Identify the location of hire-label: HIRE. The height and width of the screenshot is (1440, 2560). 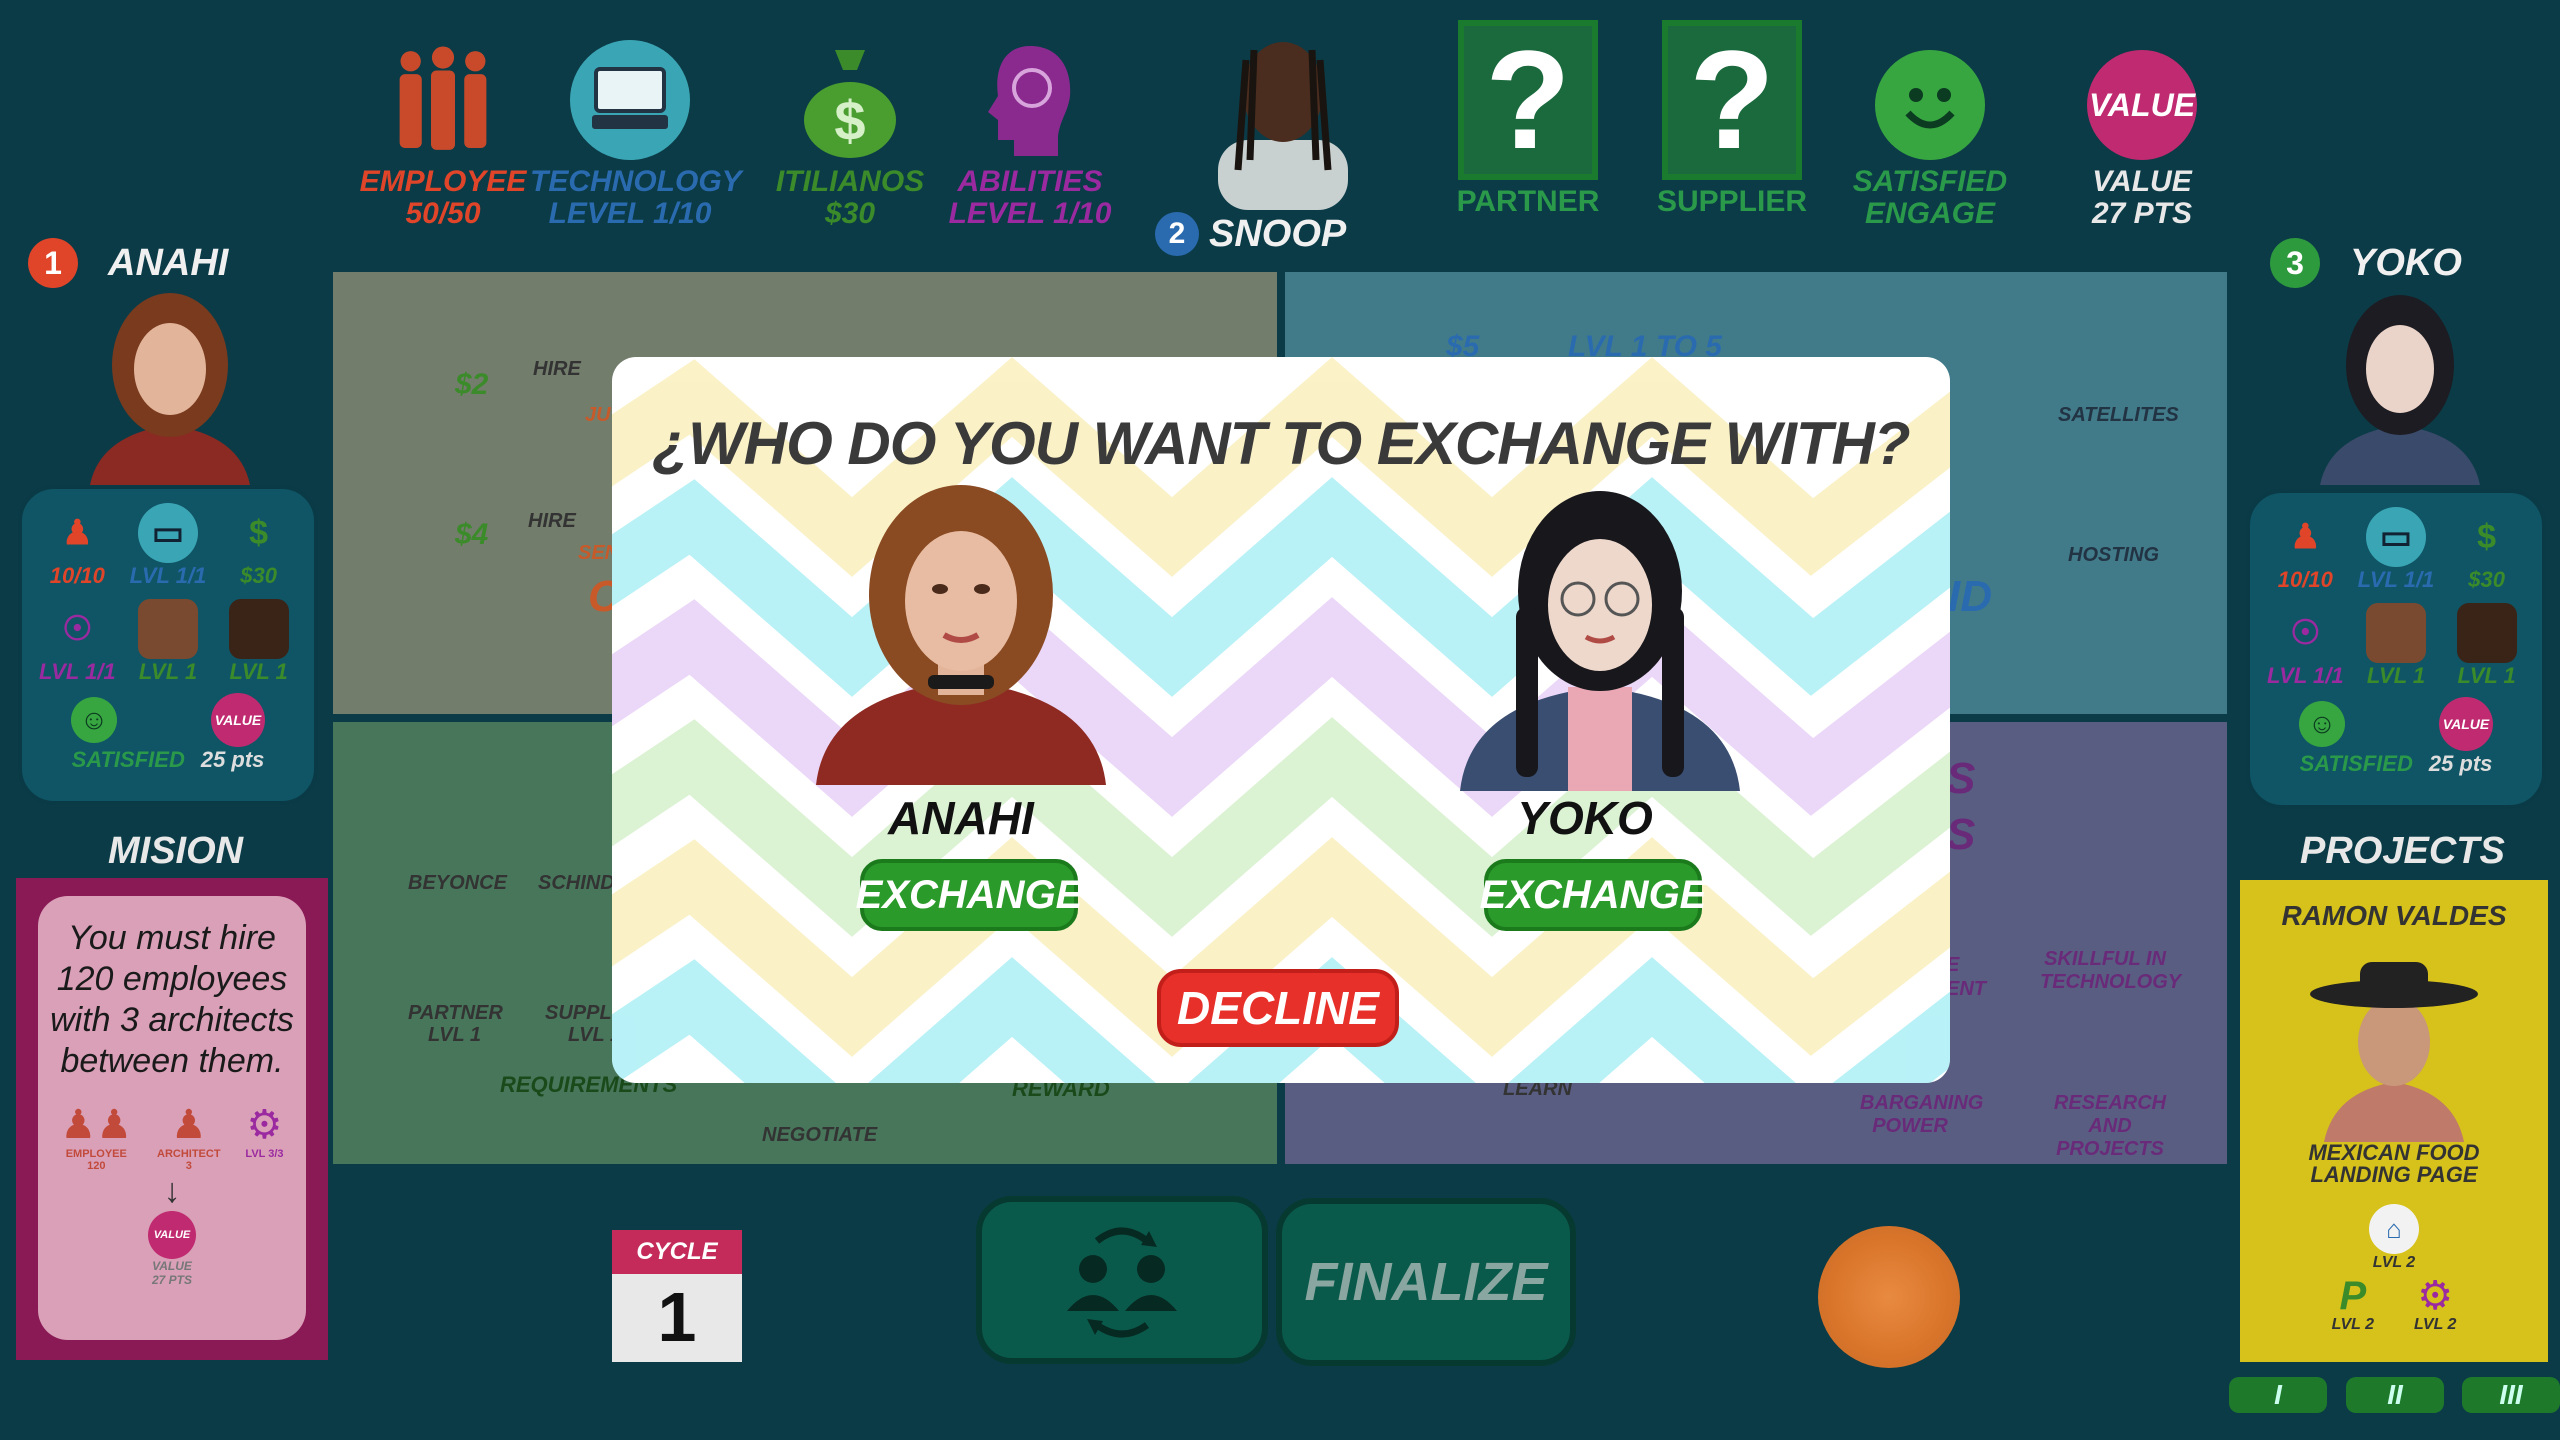
(557, 369).